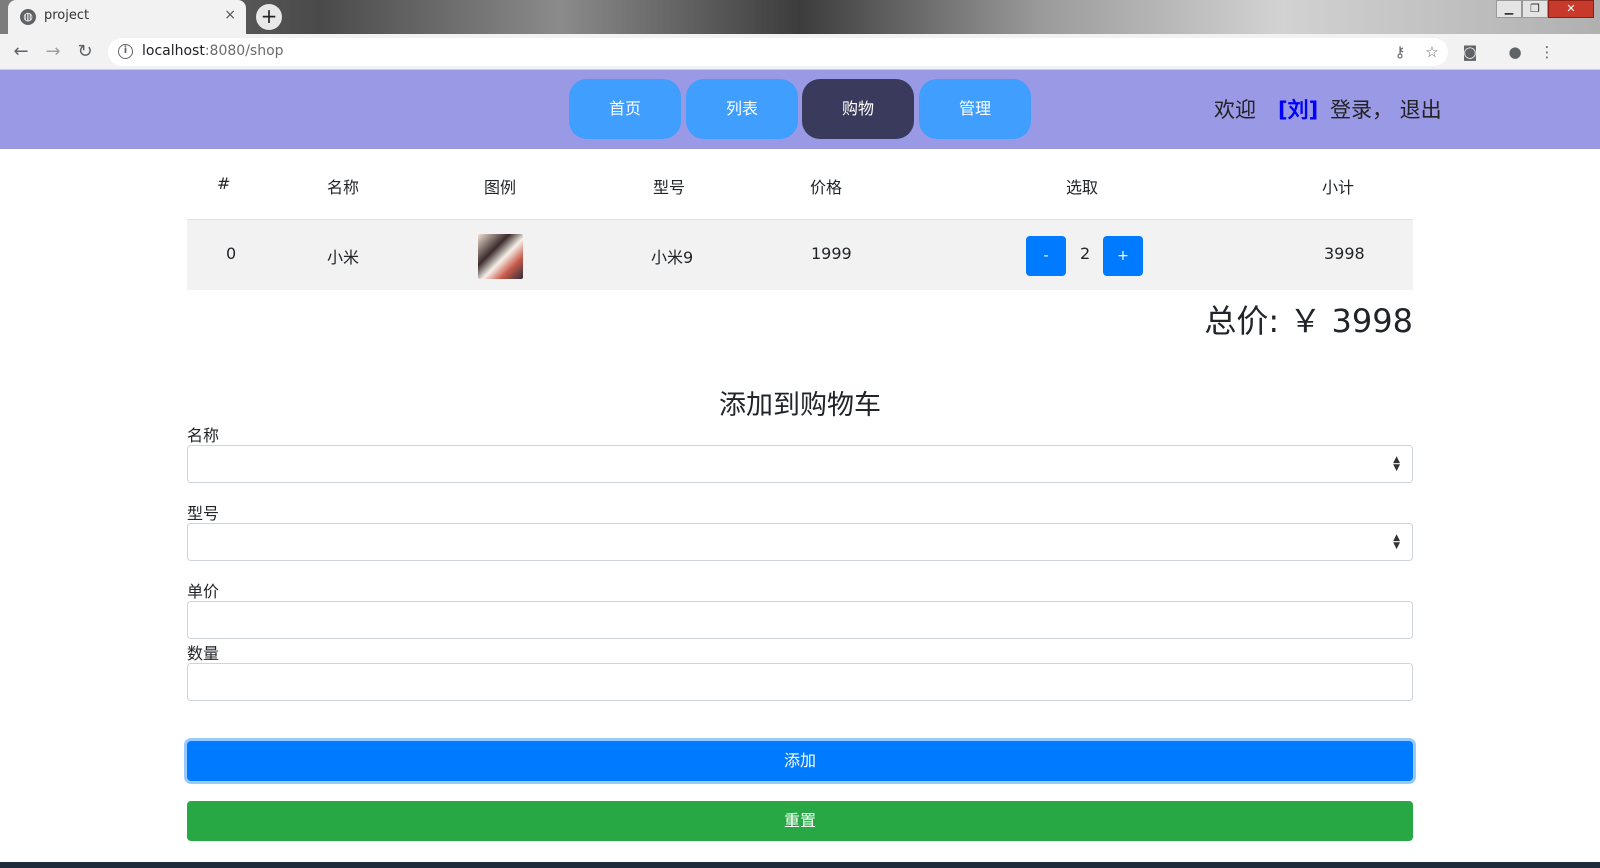  Describe the element at coordinates (800, 464) in the screenshot. I see `name-select: ▲ ▼` at that location.